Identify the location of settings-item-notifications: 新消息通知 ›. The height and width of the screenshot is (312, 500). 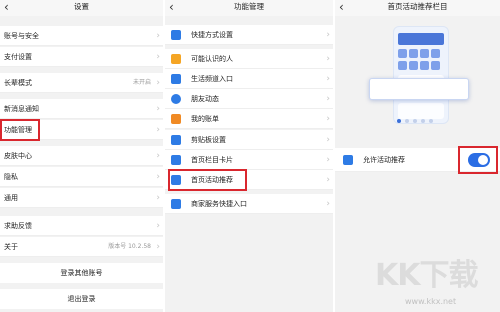
(81, 109).